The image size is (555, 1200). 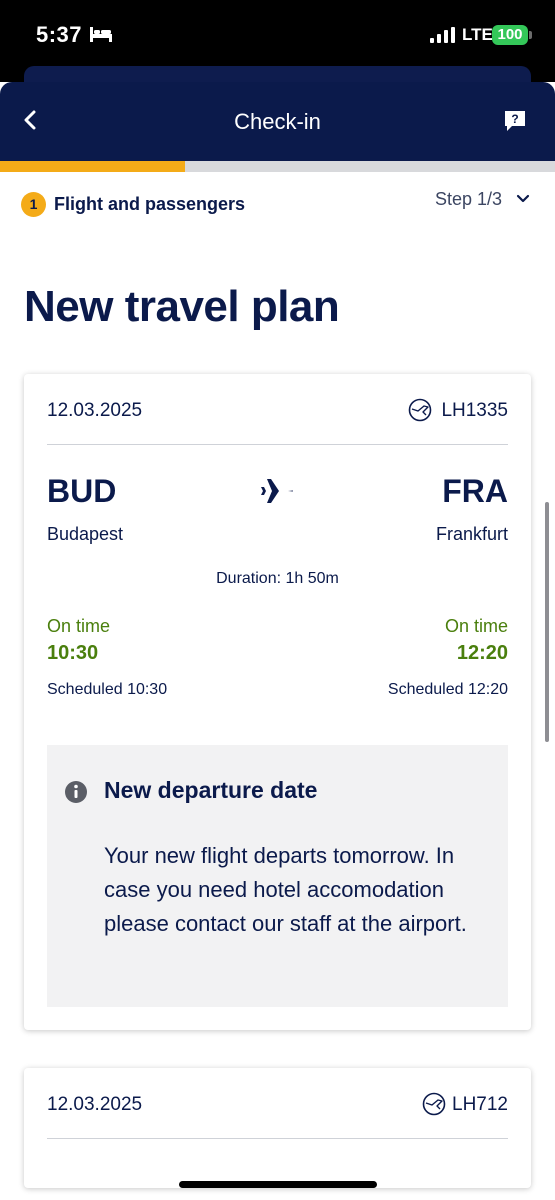 I want to click on origin-city: Budapest, so click(x=85, y=534).